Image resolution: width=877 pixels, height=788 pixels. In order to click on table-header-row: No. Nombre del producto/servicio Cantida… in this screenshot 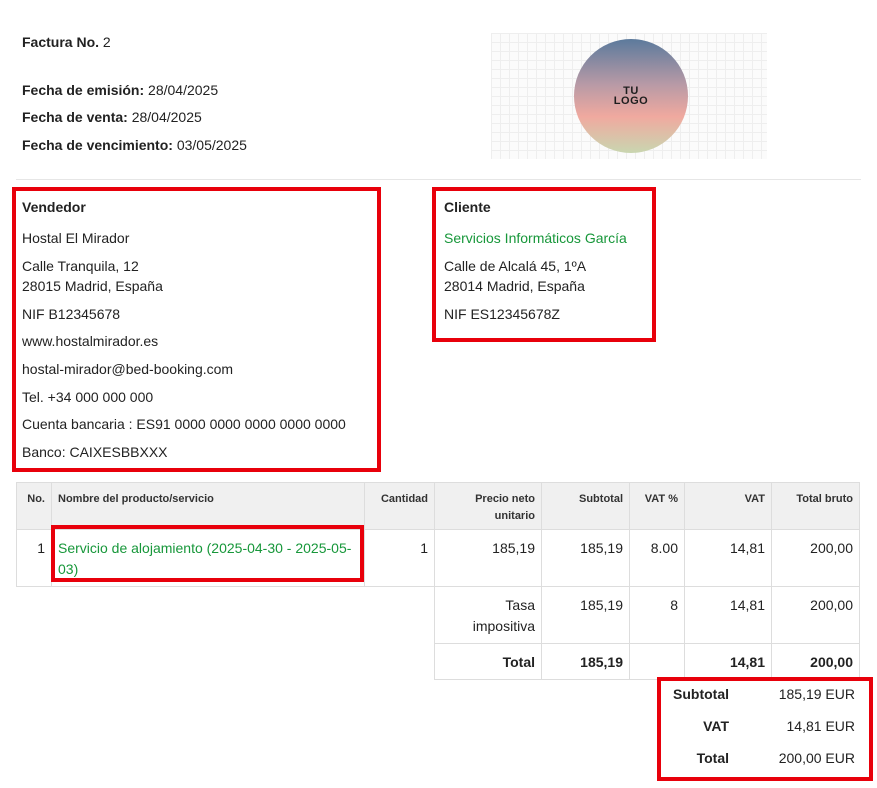, I will do `click(438, 506)`.